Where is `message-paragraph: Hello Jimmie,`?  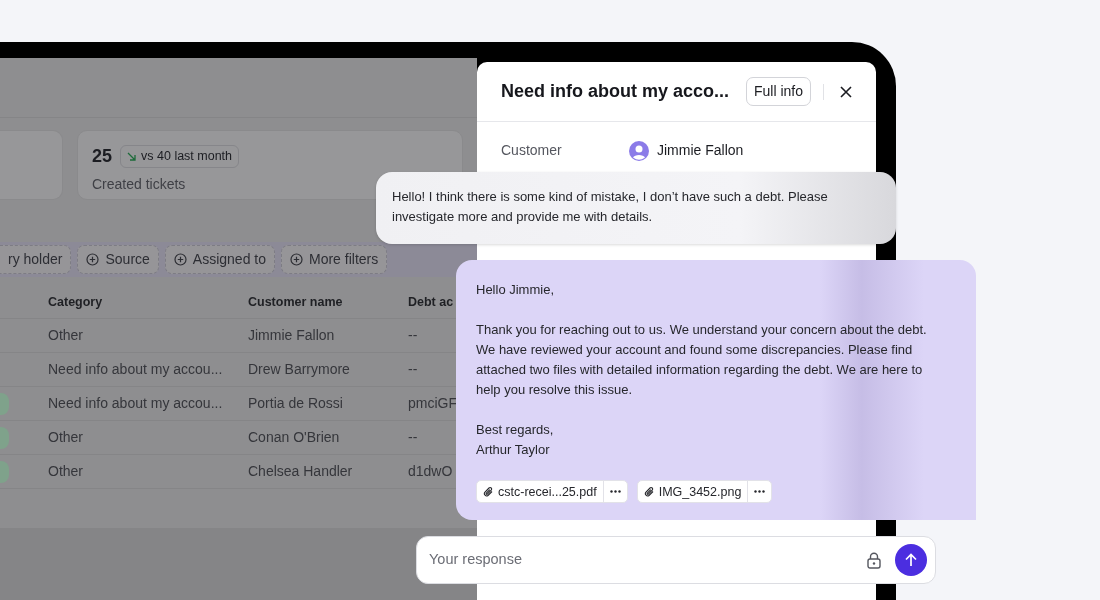
message-paragraph: Hello Jimmie, is located at coordinates (515, 290).